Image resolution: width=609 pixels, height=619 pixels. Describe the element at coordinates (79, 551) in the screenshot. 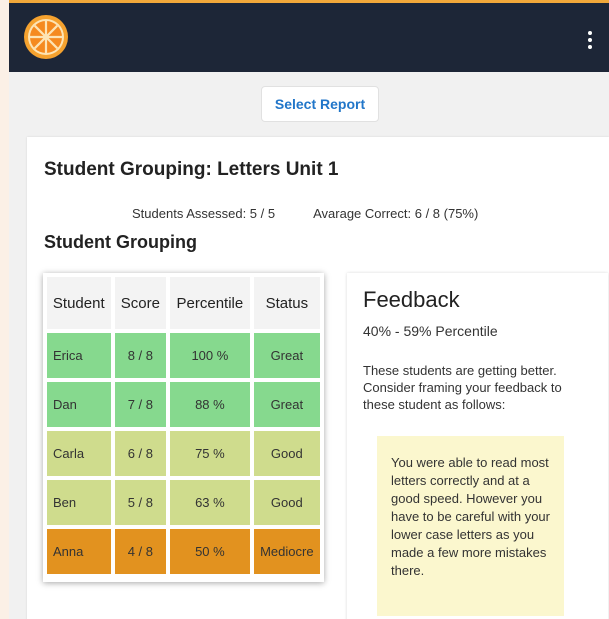

I see `student-name: Anna` at that location.